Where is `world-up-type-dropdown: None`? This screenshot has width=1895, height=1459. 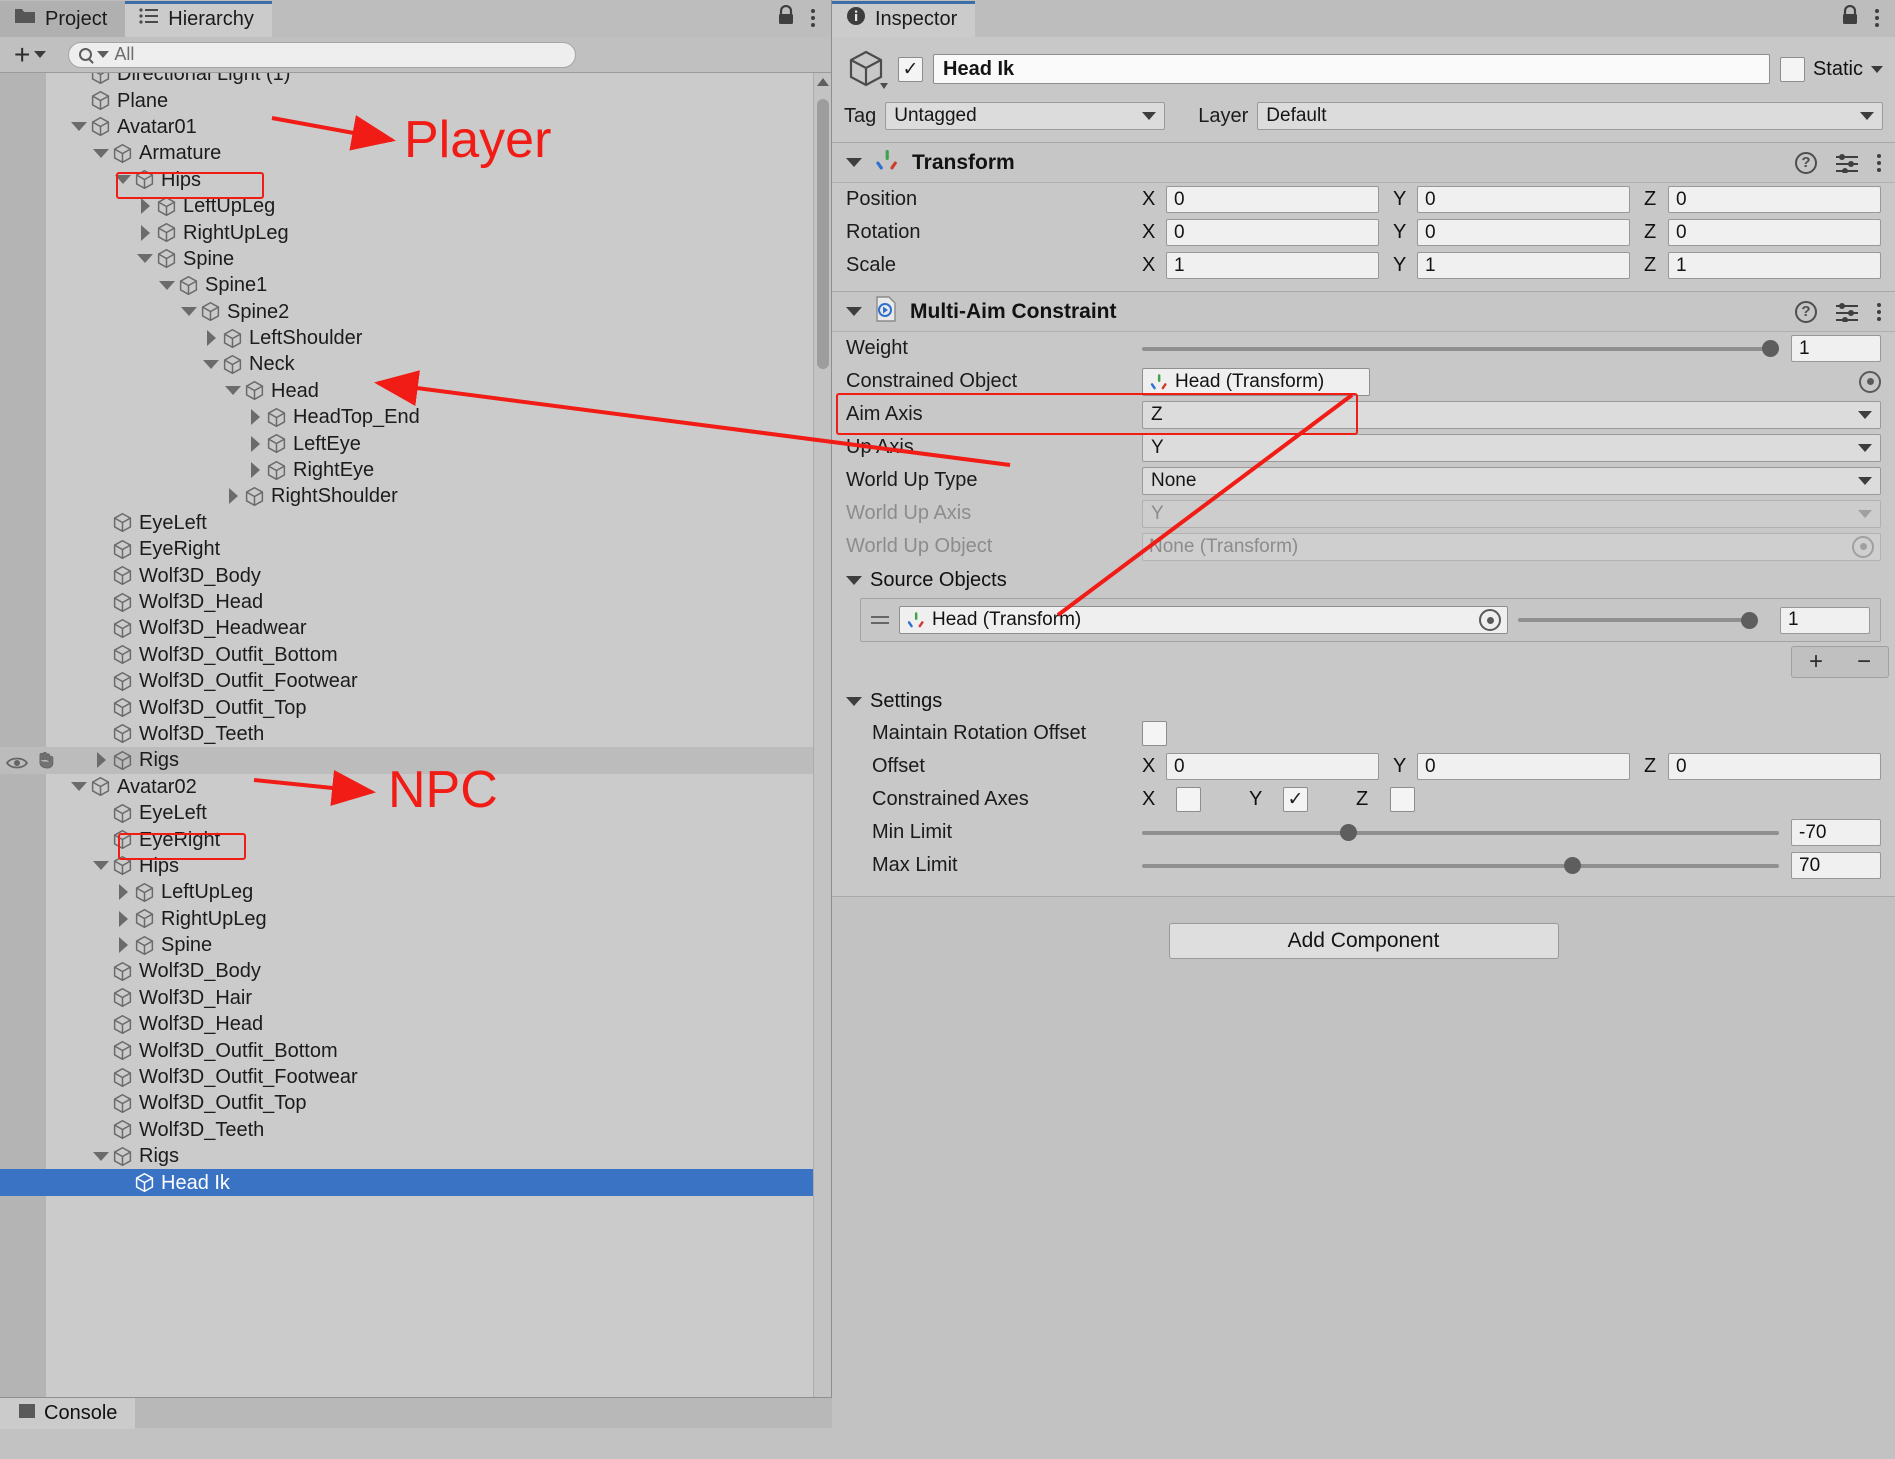
world-up-type-dropdown: None is located at coordinates (1511, 480).